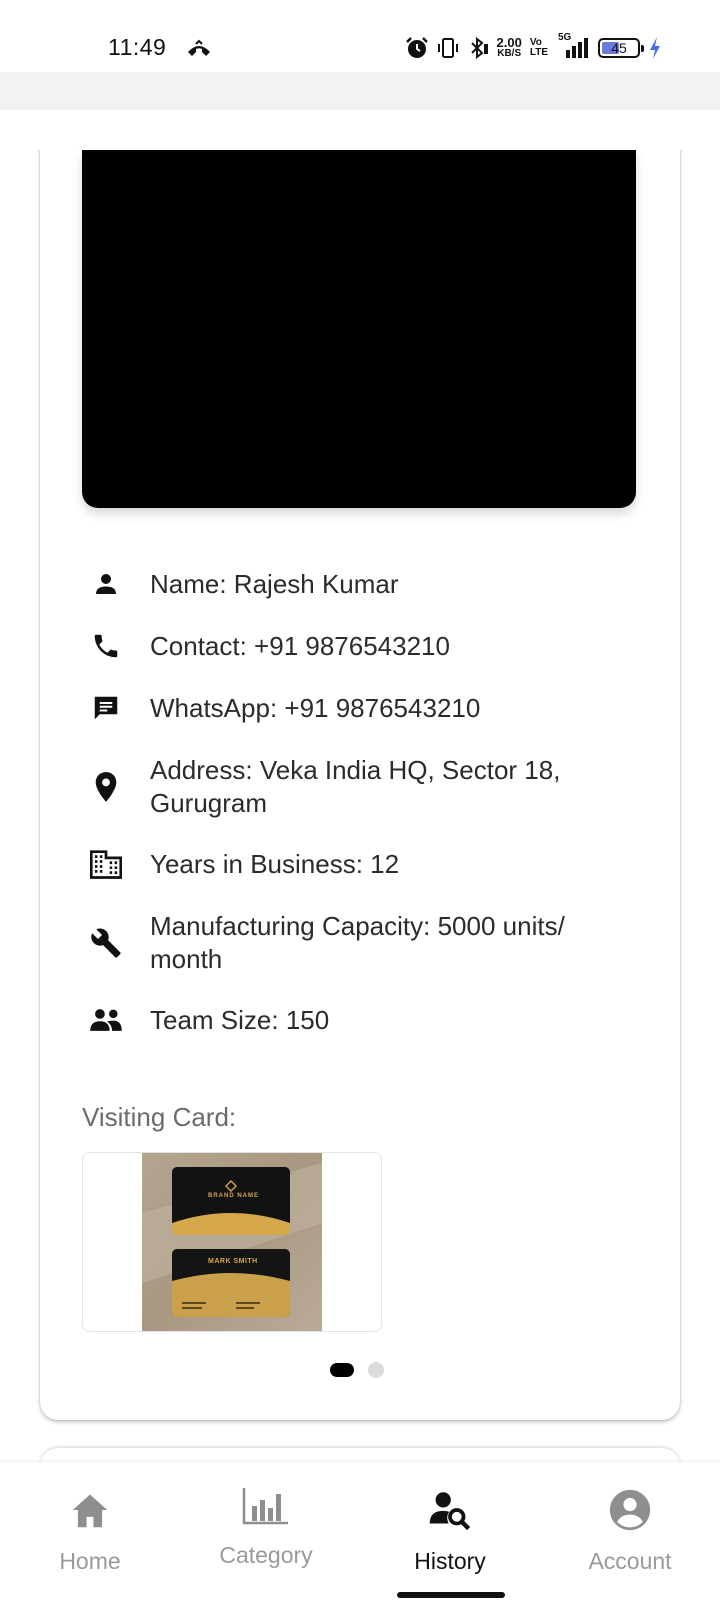 Image resolution: width=720 pixels, height=1600 pixels. What do you see at coordinates (376, 1370) in the screenshot?
I see `carousel-dot` at bounding box center [376, 1370].